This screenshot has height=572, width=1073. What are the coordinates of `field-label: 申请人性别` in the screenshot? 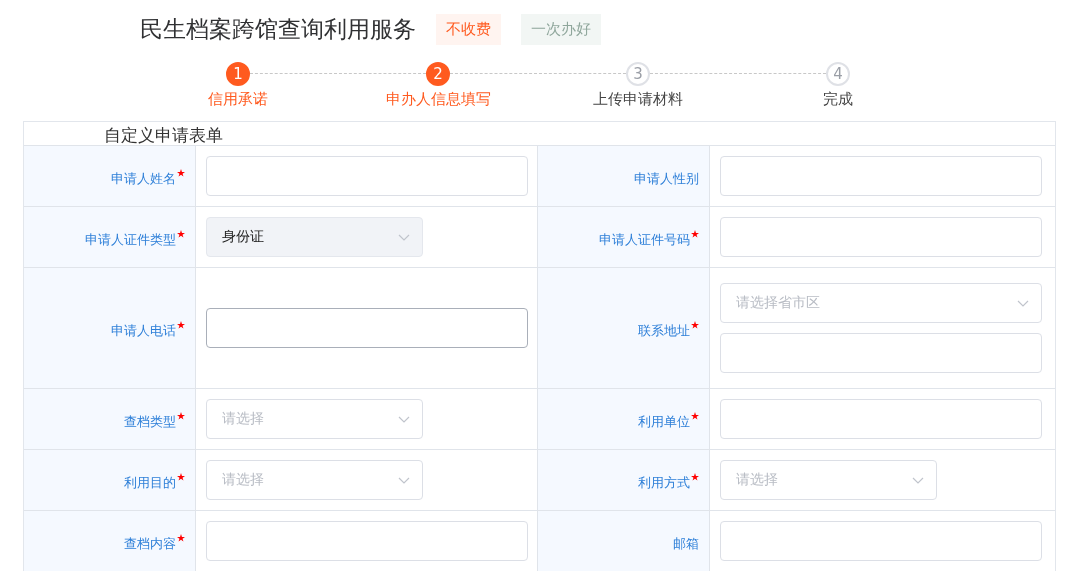 It's located at (666, 179).